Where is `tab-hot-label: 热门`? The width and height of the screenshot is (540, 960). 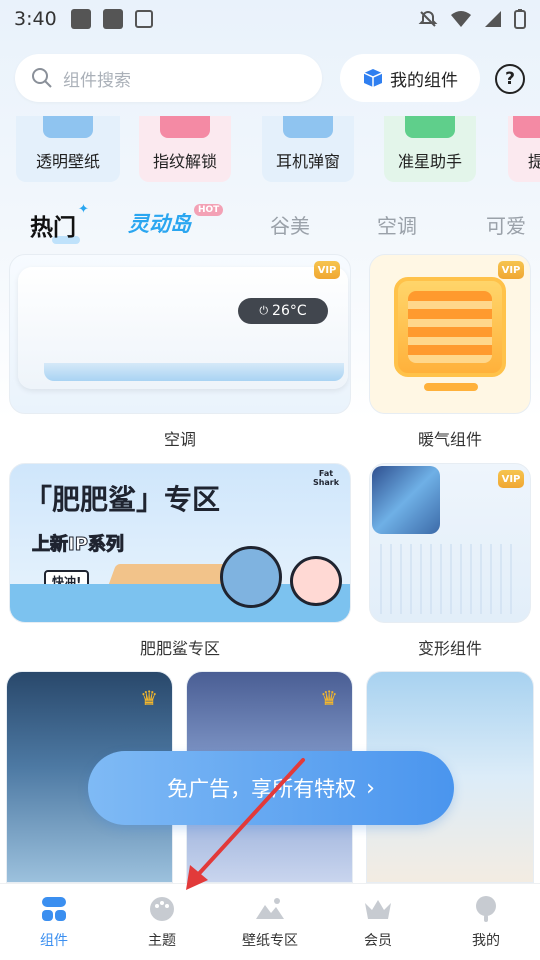
tab-hot-label: 热门 is located at coordinates (53, 228).